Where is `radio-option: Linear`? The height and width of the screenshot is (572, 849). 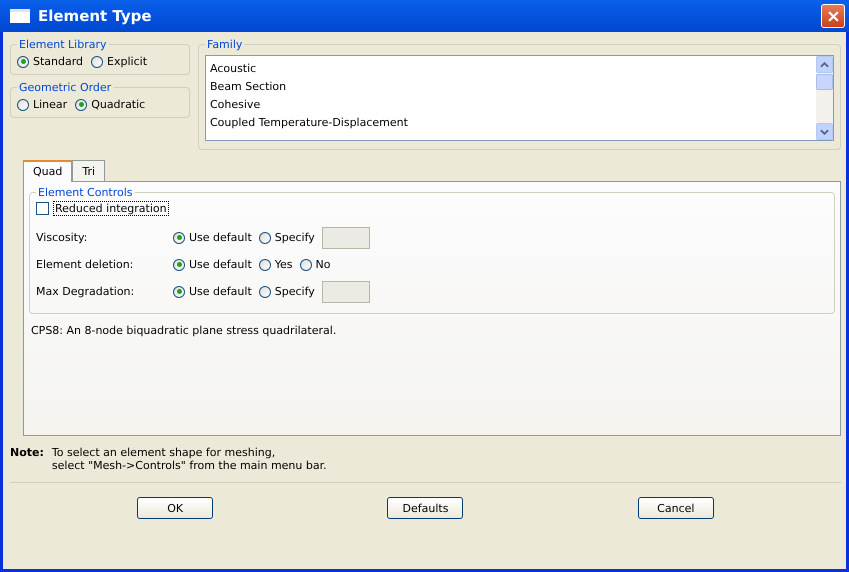
radio-option: Linear is located at coordinates (42, 104).